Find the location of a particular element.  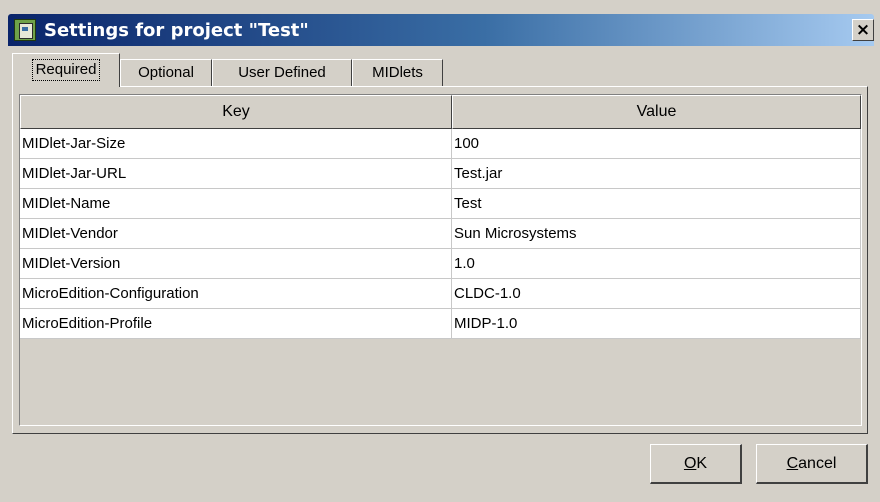

ok-mnemonic: O is located at coordinates (690, 463).